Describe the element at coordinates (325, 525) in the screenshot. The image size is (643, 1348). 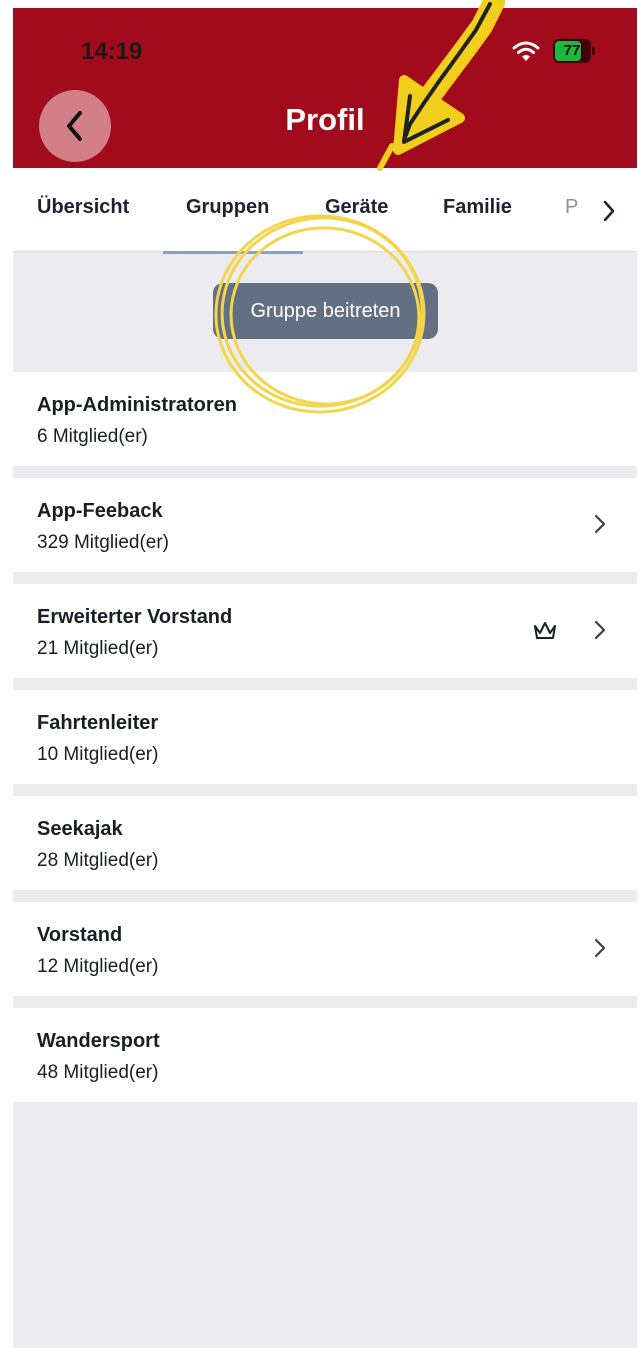
I see `list-item: App-Feeback 329 Mitglied(er)` at that location.